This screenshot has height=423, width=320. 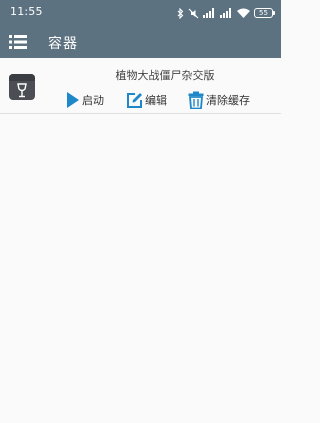 I want to click on edit-icon, so click(x=134, y=100).